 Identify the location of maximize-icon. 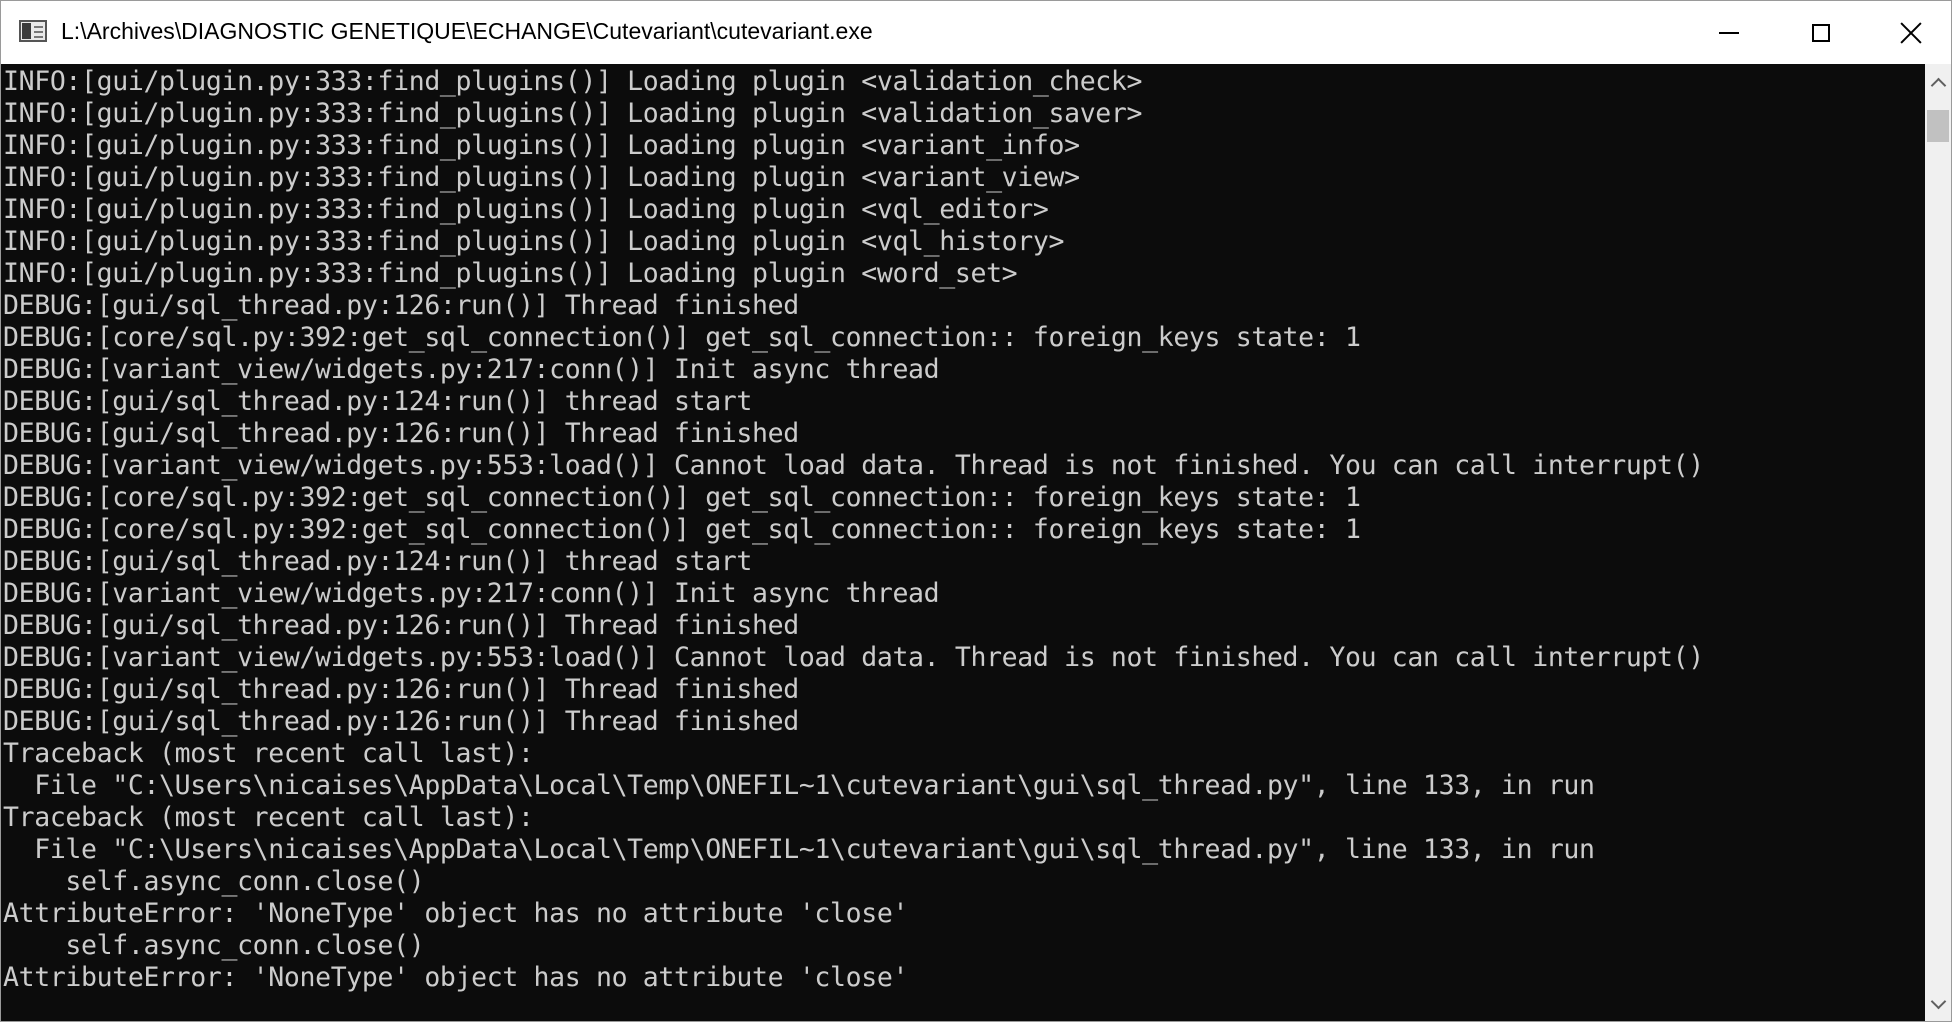
(1821, 32).